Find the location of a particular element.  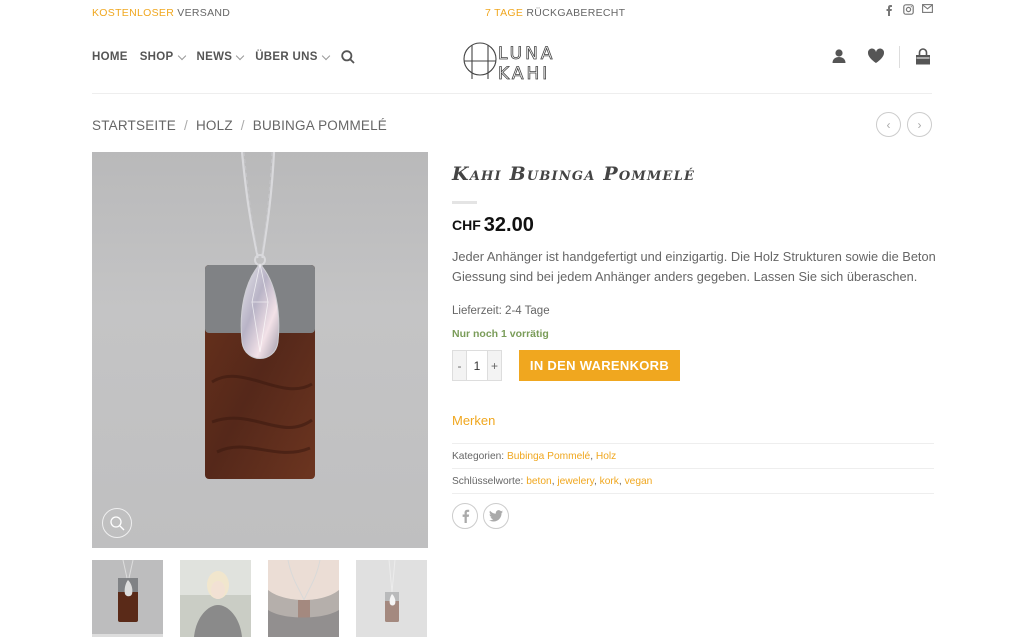

header-divider is located at coordinates (899, 57).